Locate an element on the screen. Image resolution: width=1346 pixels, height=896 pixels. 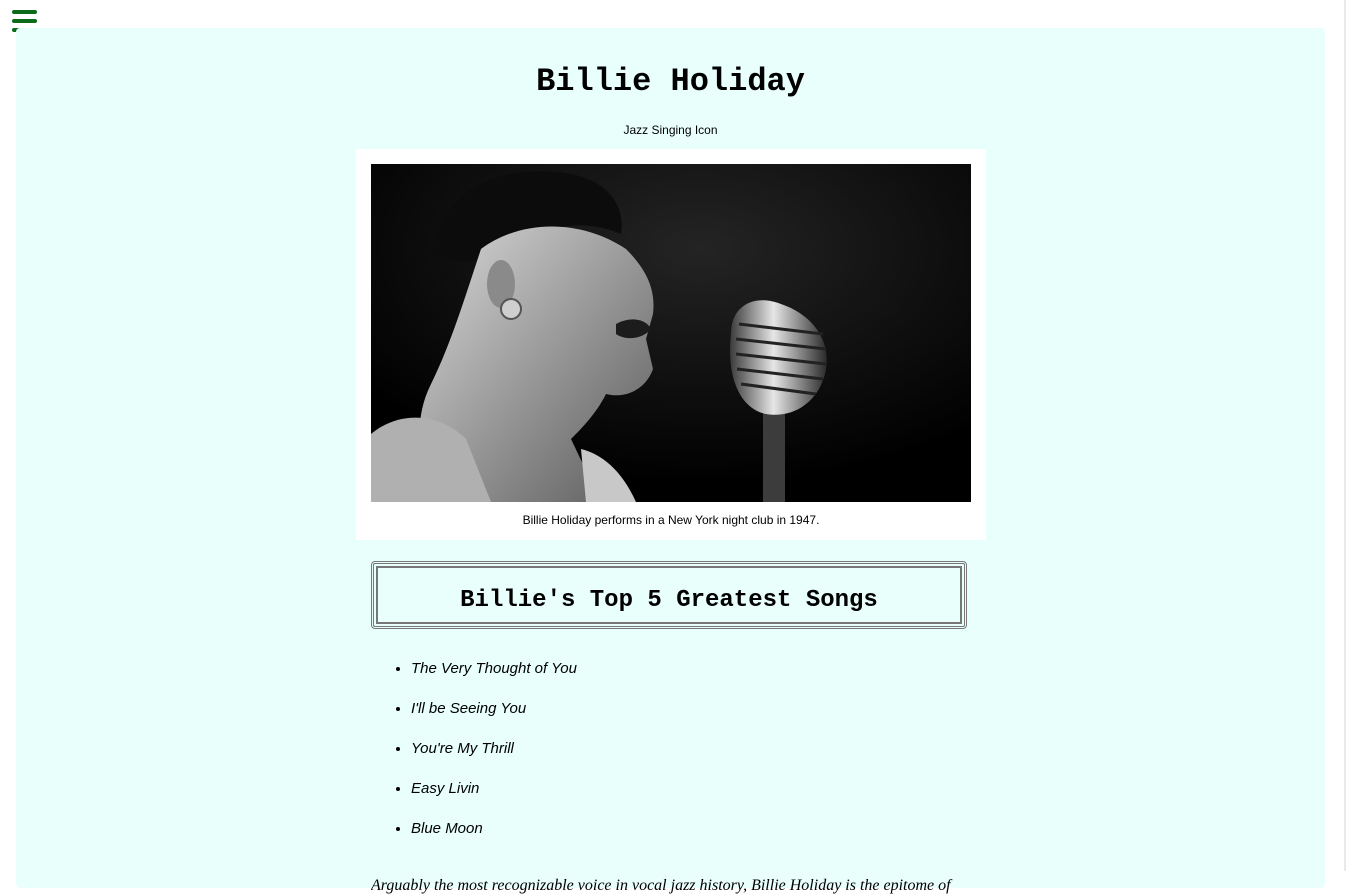
song-item: Easy Livin is located at coordinates (494, 799).